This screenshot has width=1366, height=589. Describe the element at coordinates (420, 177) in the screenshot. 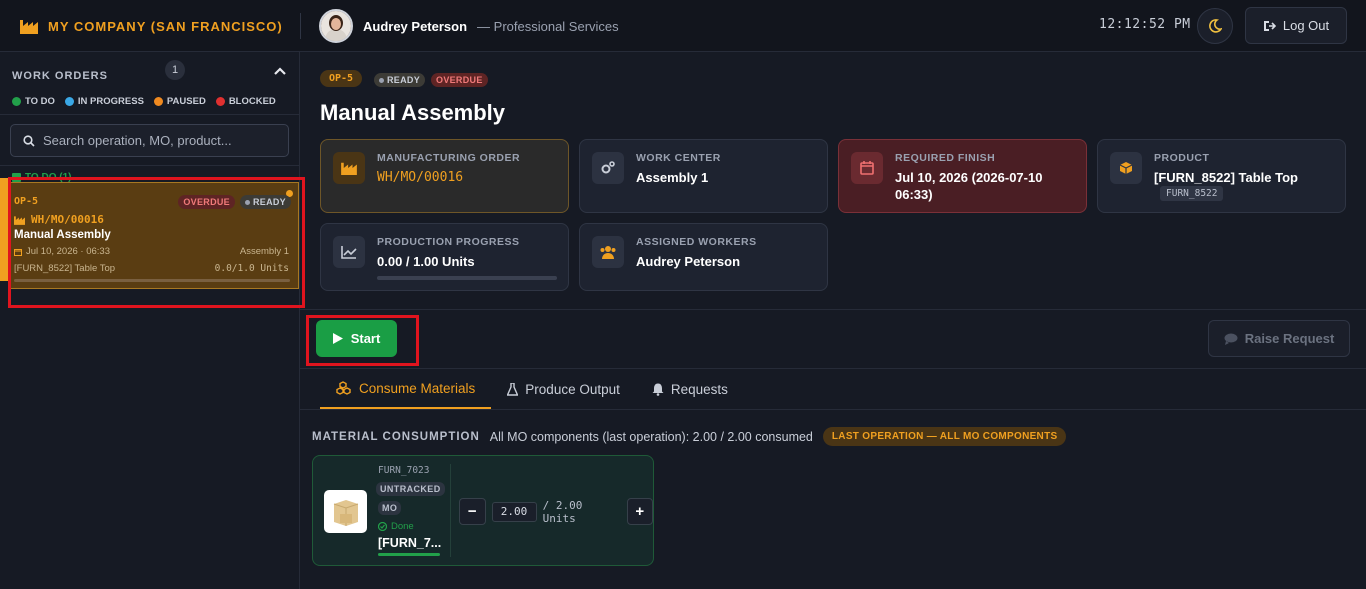

I see `mo-value: WH/MO/00016` at that location.